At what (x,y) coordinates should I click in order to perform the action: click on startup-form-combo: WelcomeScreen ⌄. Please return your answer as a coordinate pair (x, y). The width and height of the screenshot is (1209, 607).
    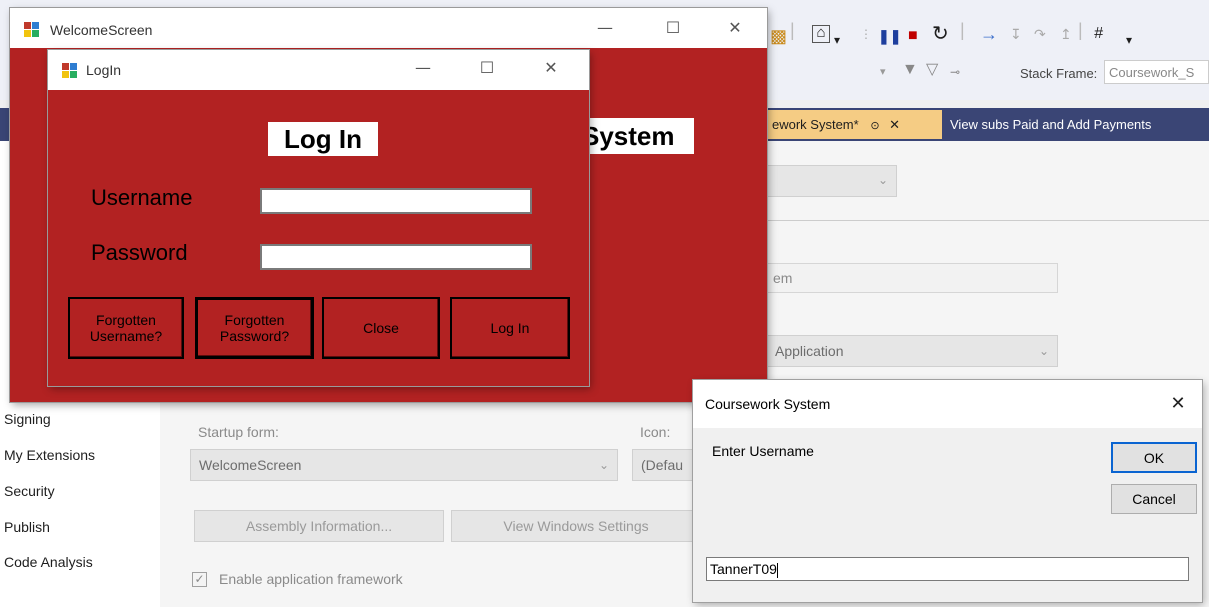
    Looking at the image, I should click on (404, 465).